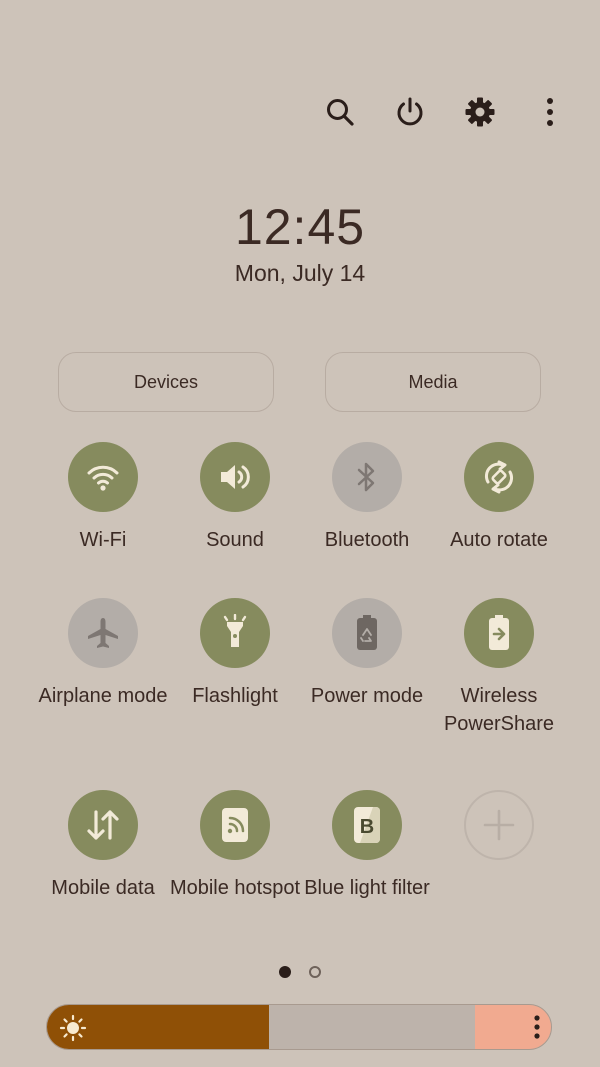 The image size is (600, 1067). I want to click on page-indicator, so click(300, 972).